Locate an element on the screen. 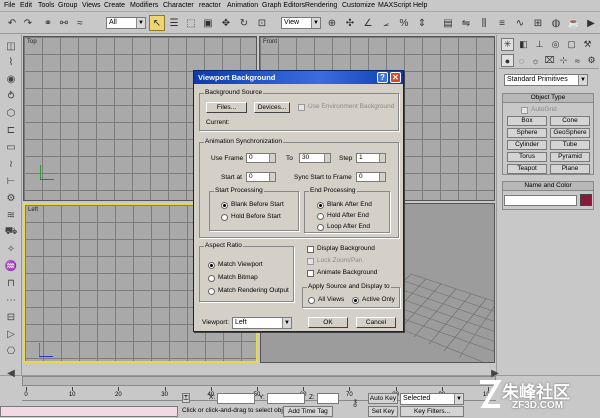 The width and height of the screenshot is (600, 418). render-scene-icon: ☕ is located at coordinates (574, 23).